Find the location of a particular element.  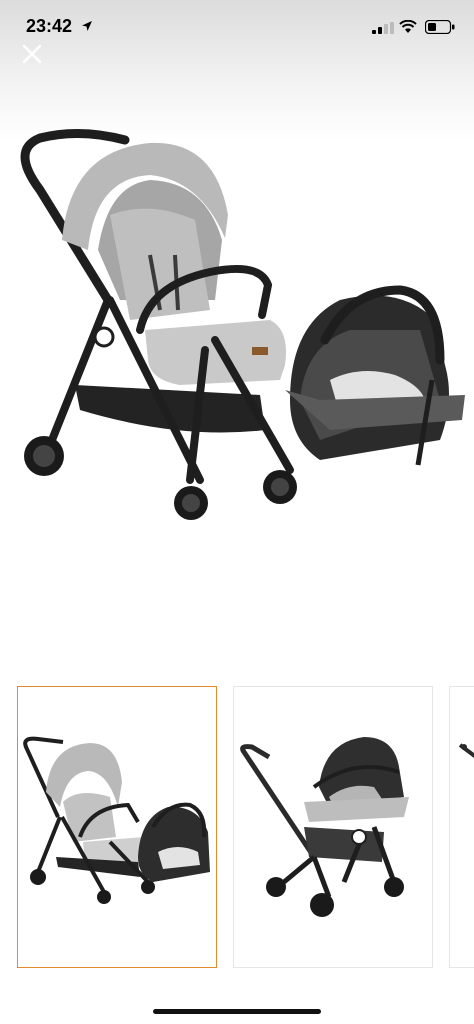

stroller-with-car-seat-thumbnail is located at coordinates (116, 820).